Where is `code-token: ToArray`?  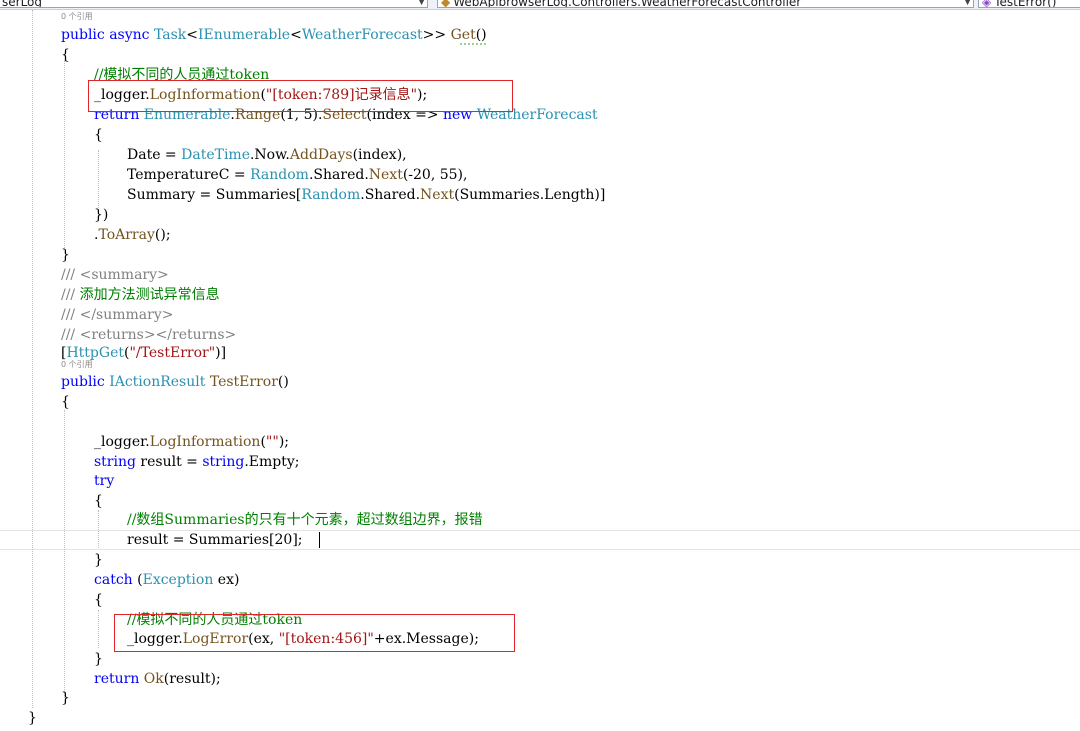
code-token: ToArray is located at coordinates (126, 235).